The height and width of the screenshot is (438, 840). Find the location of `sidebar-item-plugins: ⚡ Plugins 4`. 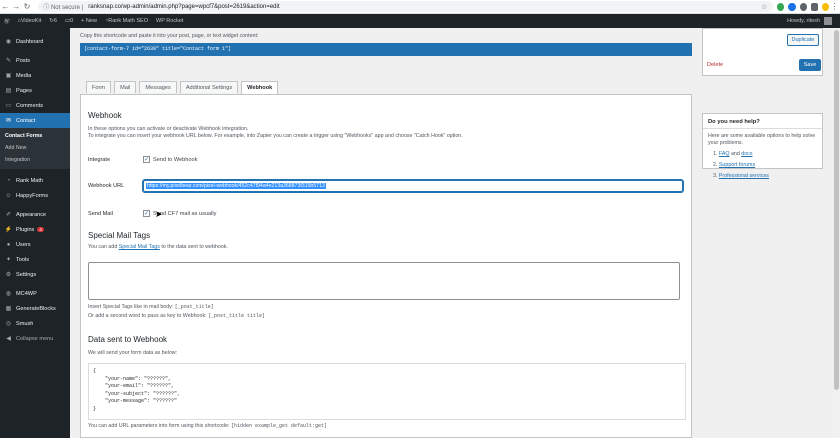

sidebar-item-plugins: ⚡ Plugins 4 is located at coordinates (35, 229).